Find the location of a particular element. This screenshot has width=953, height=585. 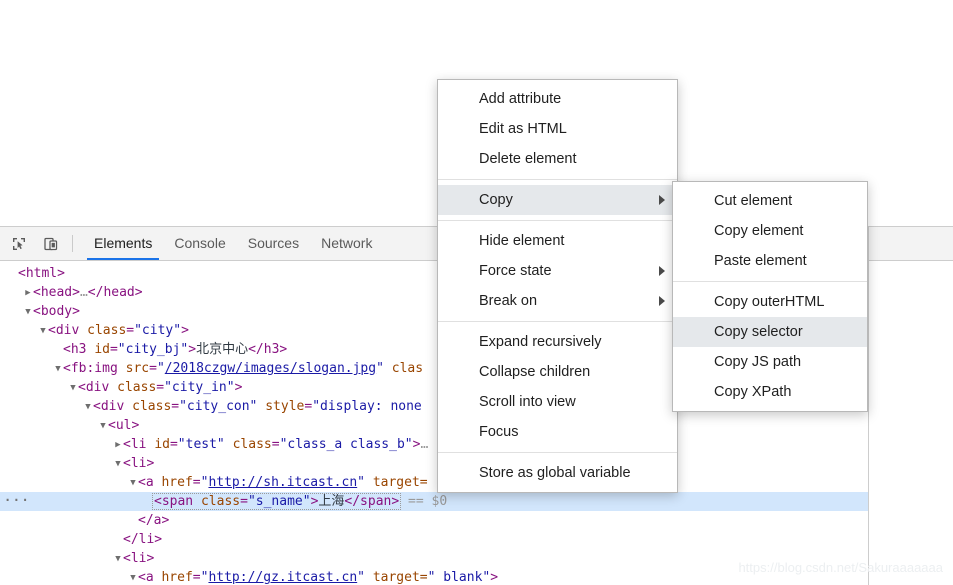

menu-item-break-on: Break on is located at coordinates (557, 301).